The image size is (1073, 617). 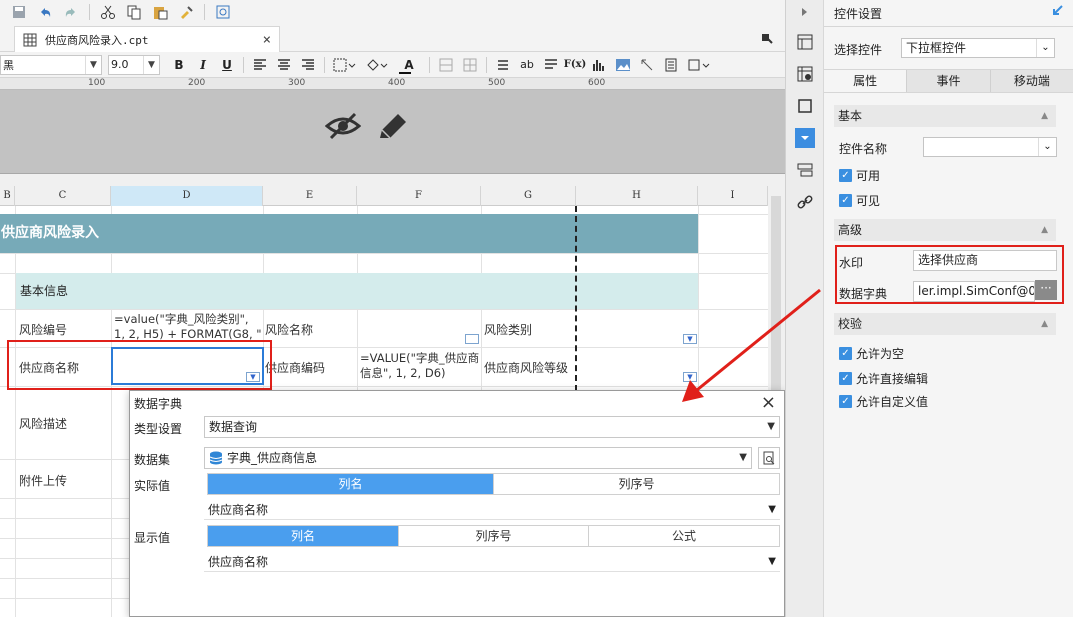 What do you see at coordinates (575, 65) in the screenshot?
I see `formula-button: F(x)` at bounding box center [575, 65].